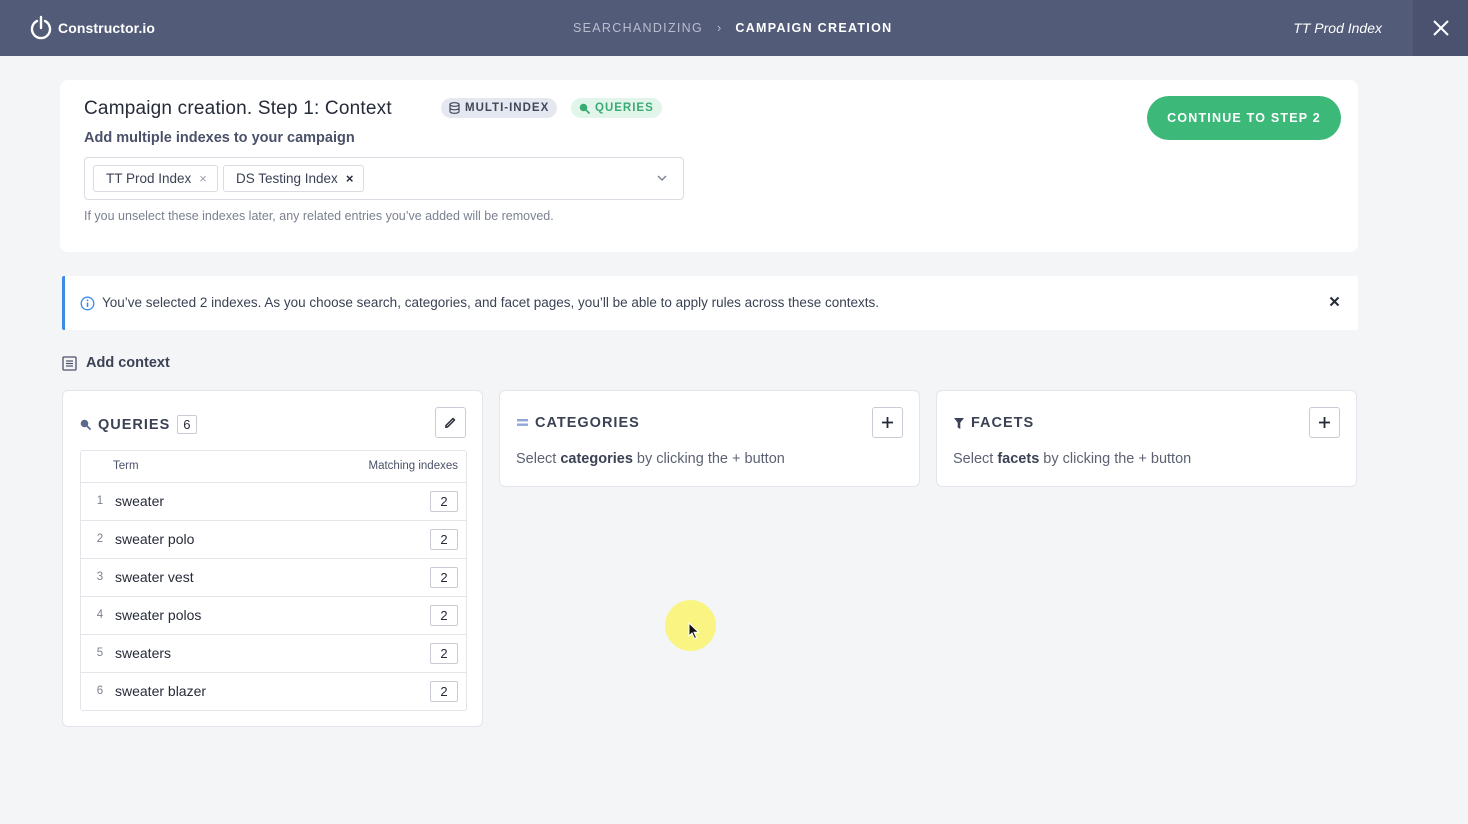 The height and width of the screenshot is (824, 1468). What do you see at coordinates (384, 178) in the screenshot?
I see `index-multiselect: TT Prod Index × DS Testing Index ×` at bounding box center [384, 178].